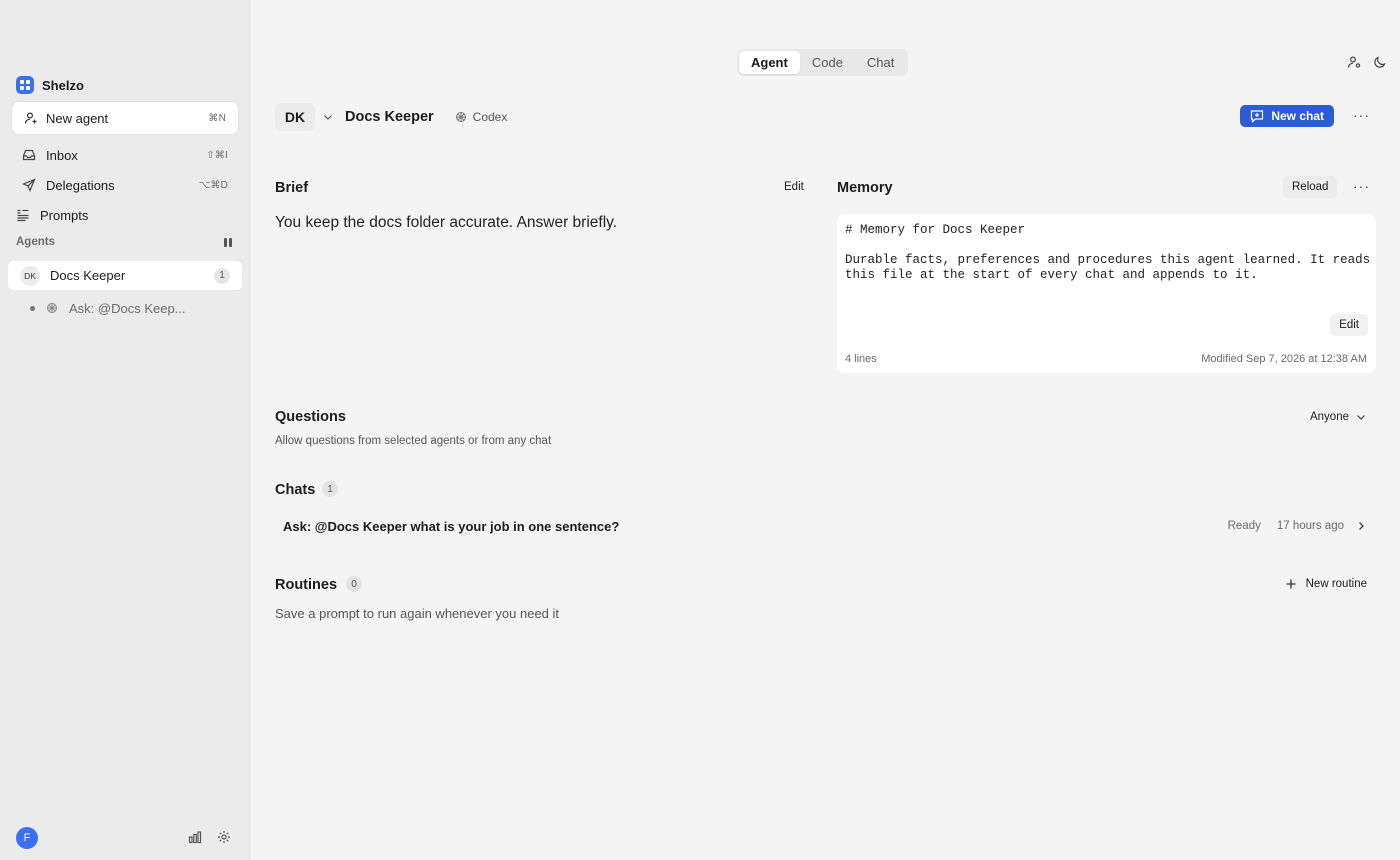 The height and width of the screenshot is (860, 1400). I want to click on chats-title: Chats, so click(295, 490).